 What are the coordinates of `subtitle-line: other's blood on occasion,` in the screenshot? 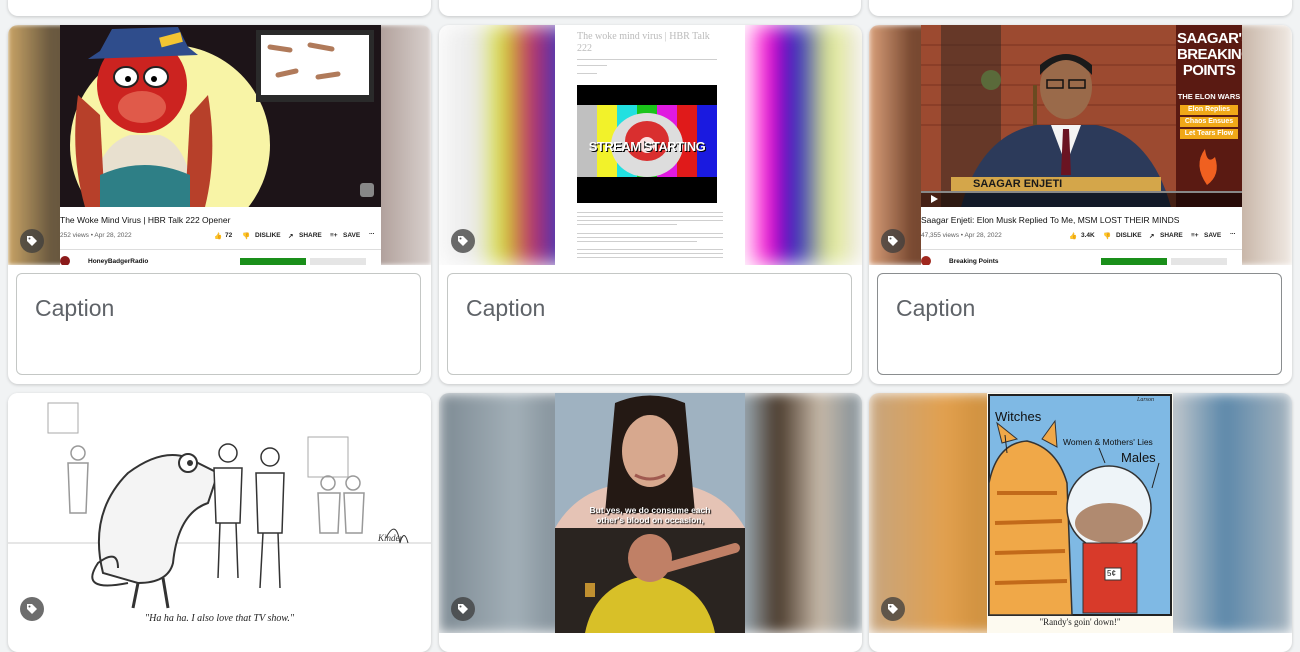 It's located at (650, 520).